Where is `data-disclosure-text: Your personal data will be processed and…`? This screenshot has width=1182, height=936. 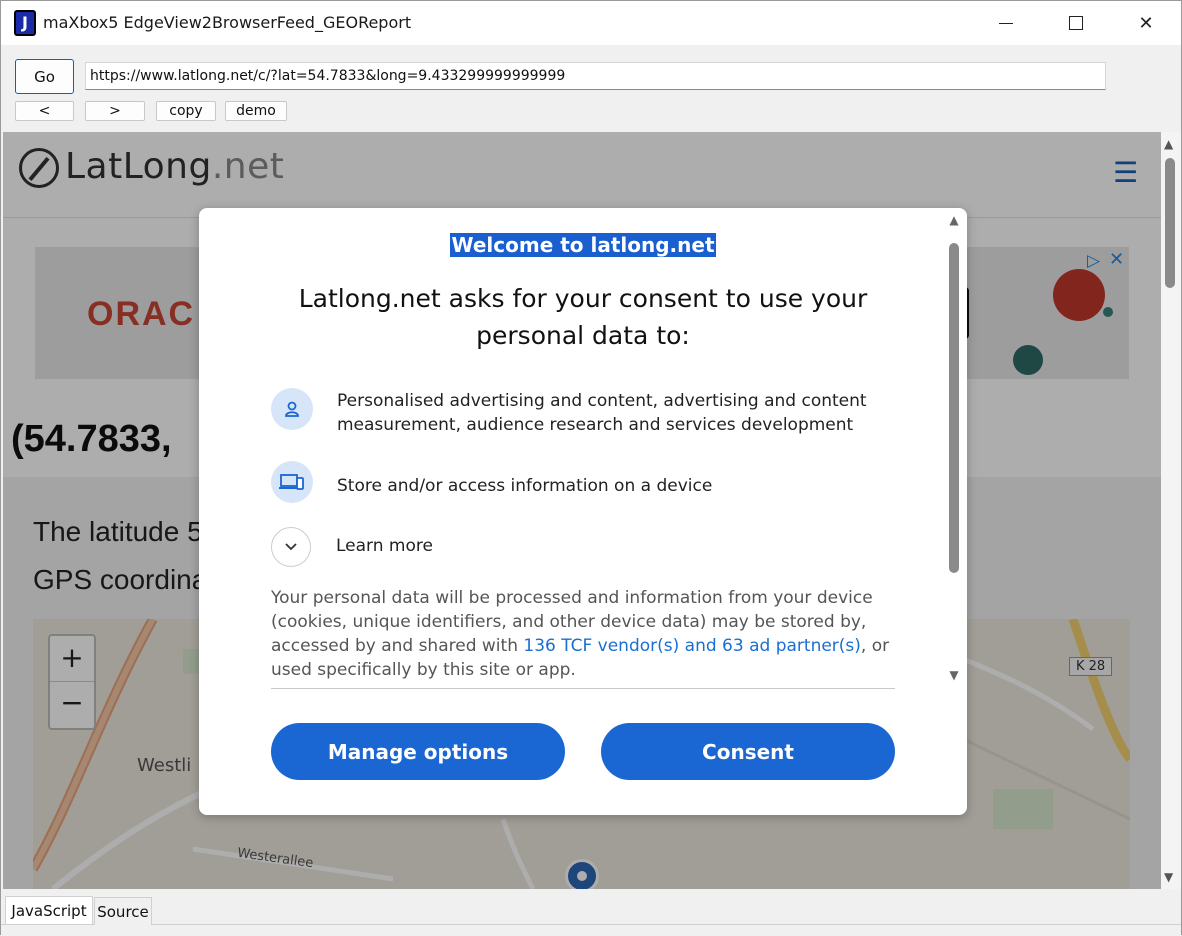 data-disclosure-text: Your personal data will be processed and… is located at coordinates (581, 634).